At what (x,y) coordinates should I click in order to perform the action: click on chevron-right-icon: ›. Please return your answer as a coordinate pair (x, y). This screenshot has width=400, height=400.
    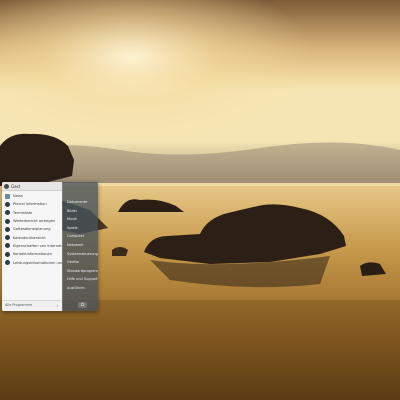
    Looking at the image, I should click on (57, 305).